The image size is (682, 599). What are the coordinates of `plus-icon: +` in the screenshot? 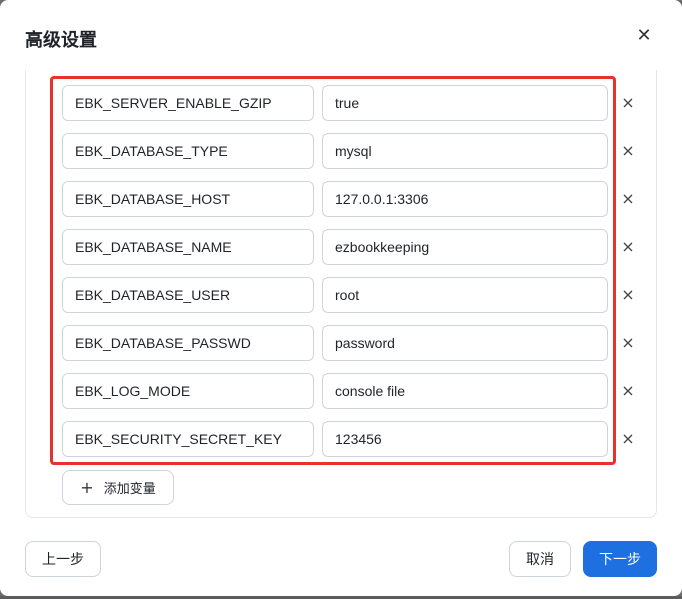 It's located at (87, 487).